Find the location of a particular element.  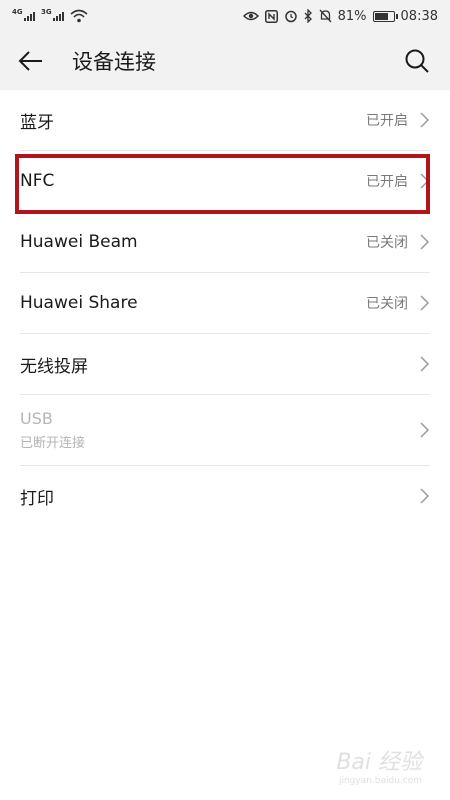

app-bar: 设备连接 is located at coordinates (225, 61).